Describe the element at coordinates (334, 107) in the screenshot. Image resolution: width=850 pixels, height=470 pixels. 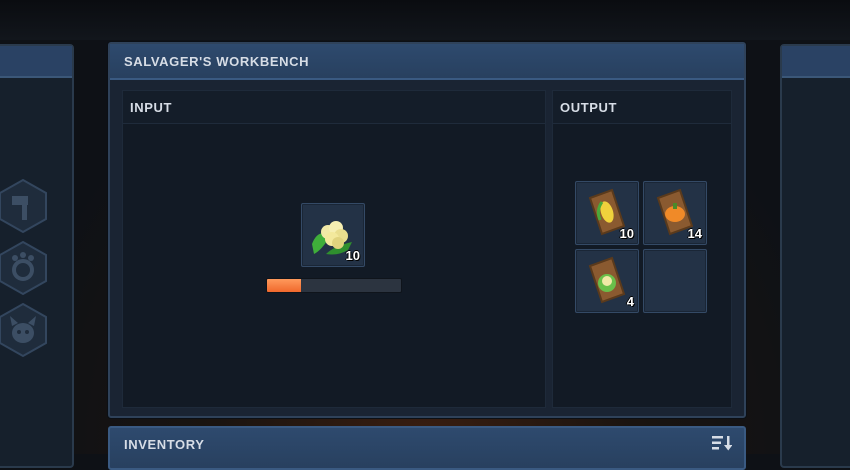
I see `input-header: INPUT` at that location.